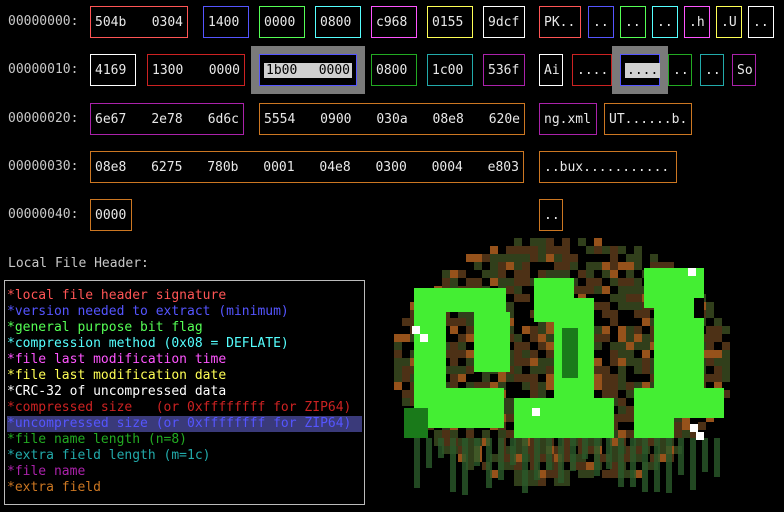 This screenshot has height=512, width=784. Describe the element at coordinates (223, 167) in the screenshot. I see `hex-word: 780b` at that location.